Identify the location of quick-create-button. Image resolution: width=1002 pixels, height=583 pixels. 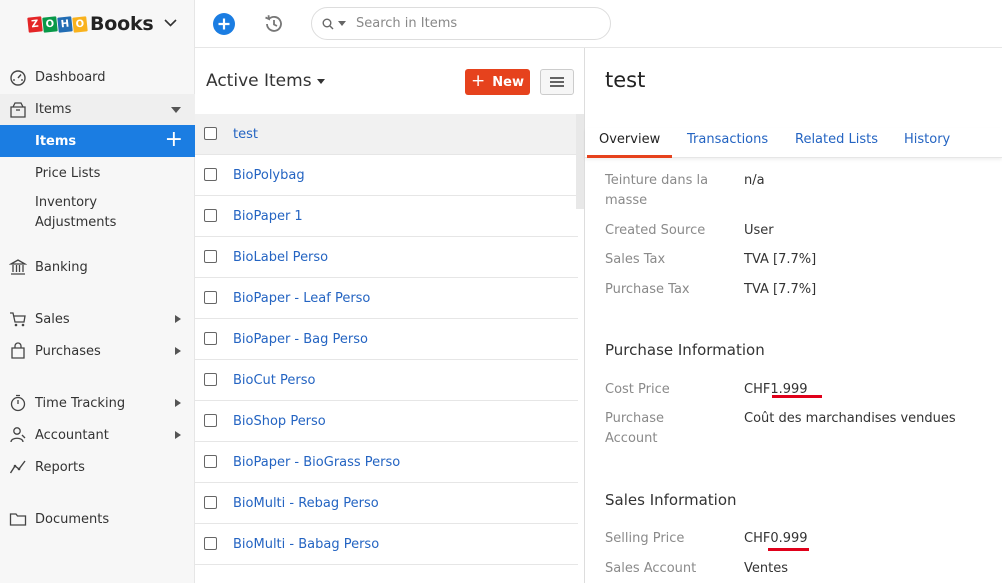
(224, 24).